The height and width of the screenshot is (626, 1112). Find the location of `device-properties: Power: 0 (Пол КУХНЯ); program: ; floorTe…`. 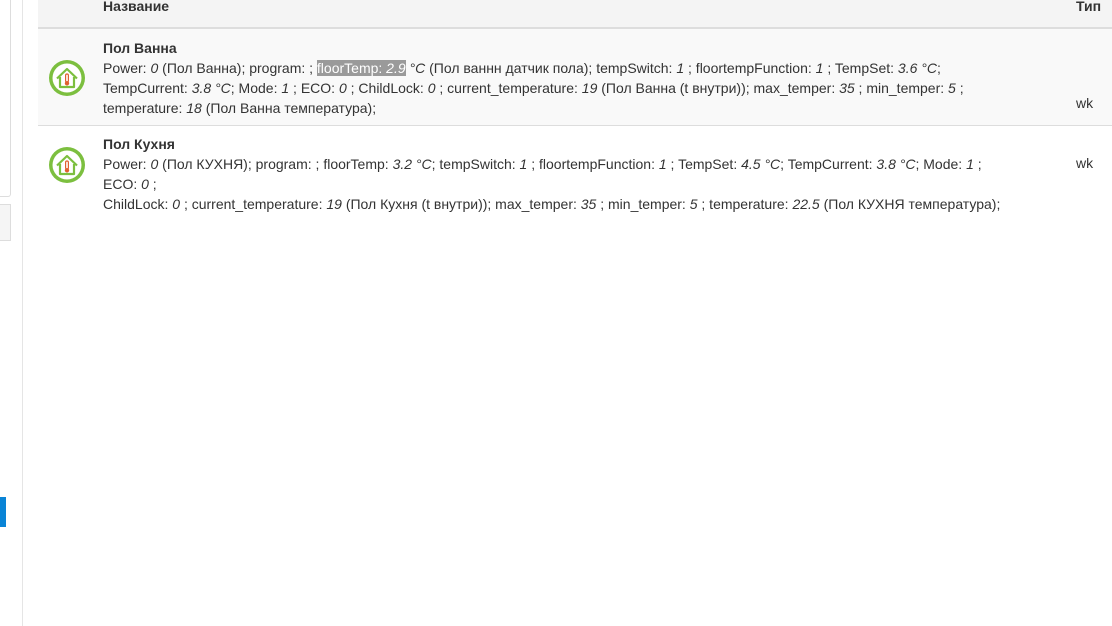

device-properties: Power: 0 (Пол КУХНЯ); program: ; floorTe… is located at coordinates (552, 184).